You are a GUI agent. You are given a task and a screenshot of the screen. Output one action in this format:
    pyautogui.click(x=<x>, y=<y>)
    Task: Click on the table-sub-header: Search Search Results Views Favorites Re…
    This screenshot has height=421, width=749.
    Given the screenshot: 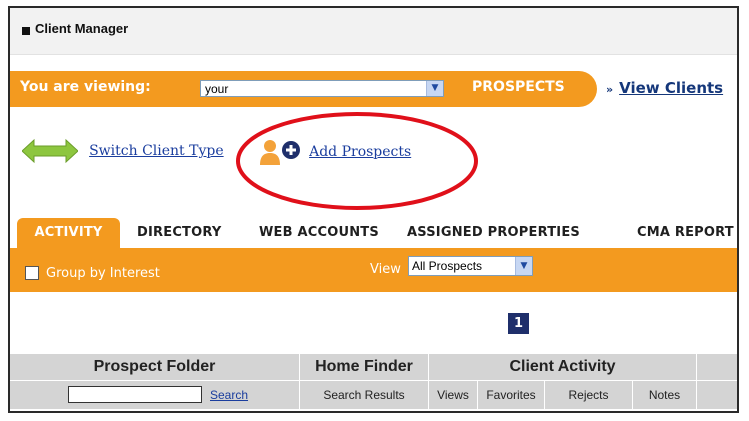 What is the action you would take?
    pyautogui.click(x=373, y=395)
    